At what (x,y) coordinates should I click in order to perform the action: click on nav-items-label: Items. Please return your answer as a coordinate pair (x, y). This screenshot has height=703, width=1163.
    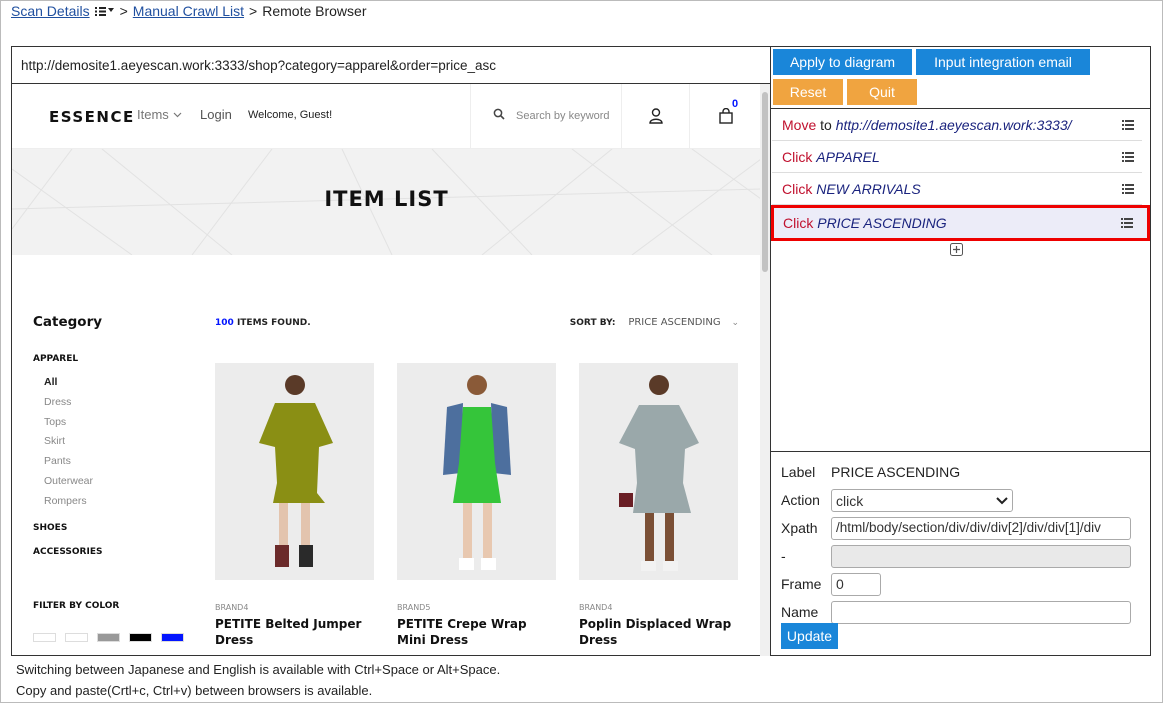
    Looking at the image, I should click on (153, 114).